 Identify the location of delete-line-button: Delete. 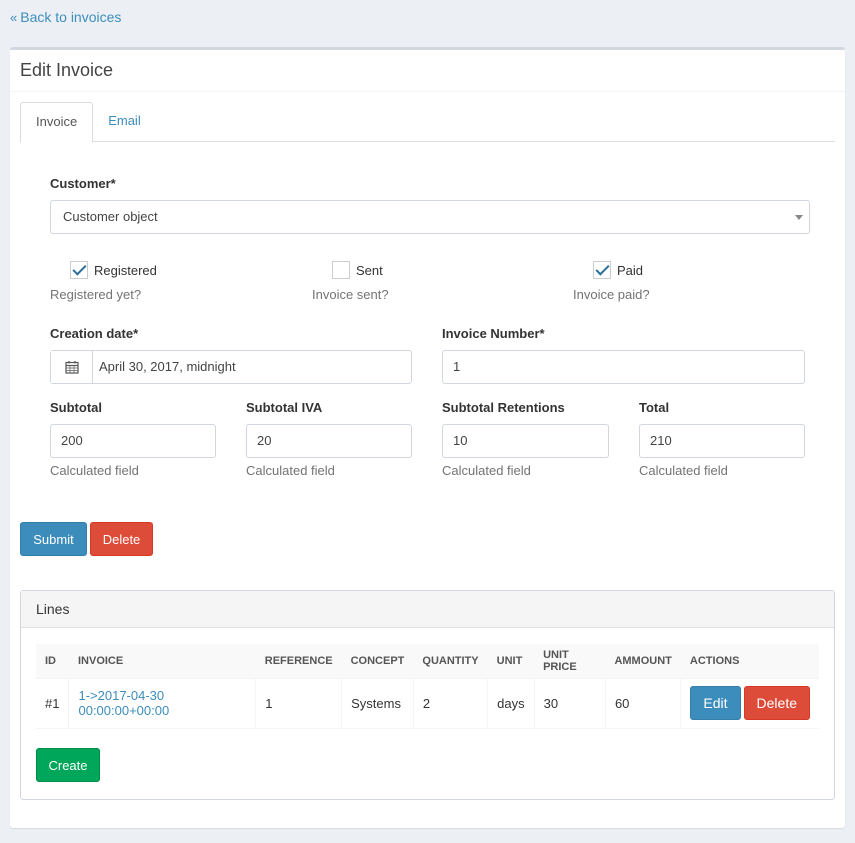
(776, 703).